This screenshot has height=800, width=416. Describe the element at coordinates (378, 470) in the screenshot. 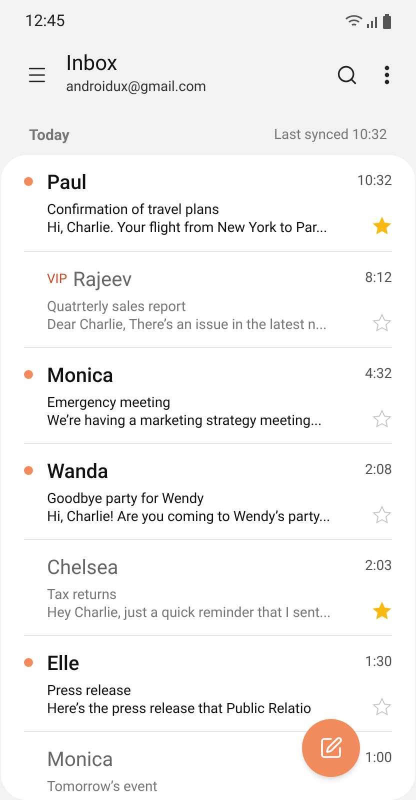

I see `email-time: 2:08` at that location.